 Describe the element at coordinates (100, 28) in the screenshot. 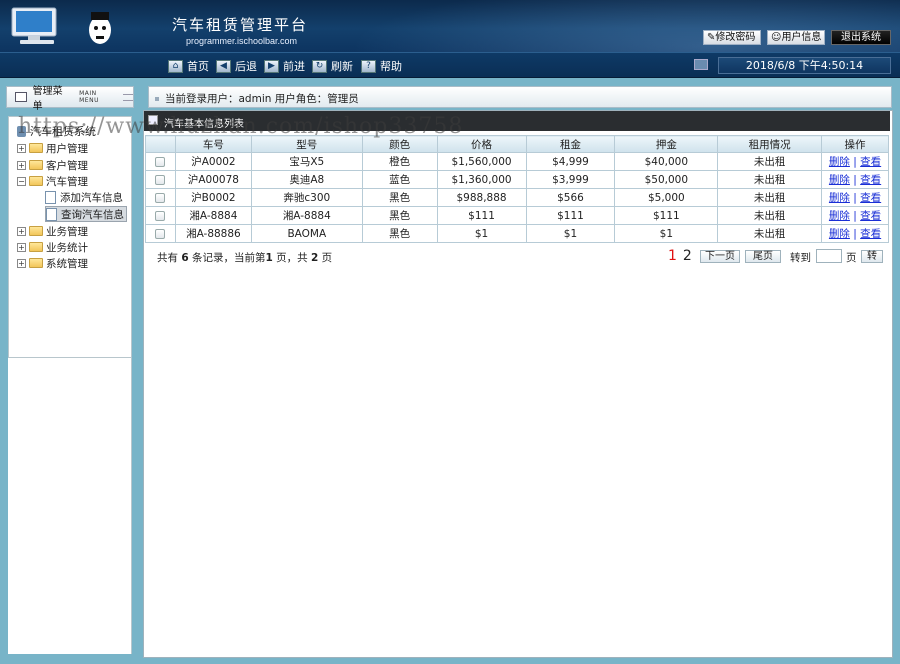

I see `mascot-icon` at that location.